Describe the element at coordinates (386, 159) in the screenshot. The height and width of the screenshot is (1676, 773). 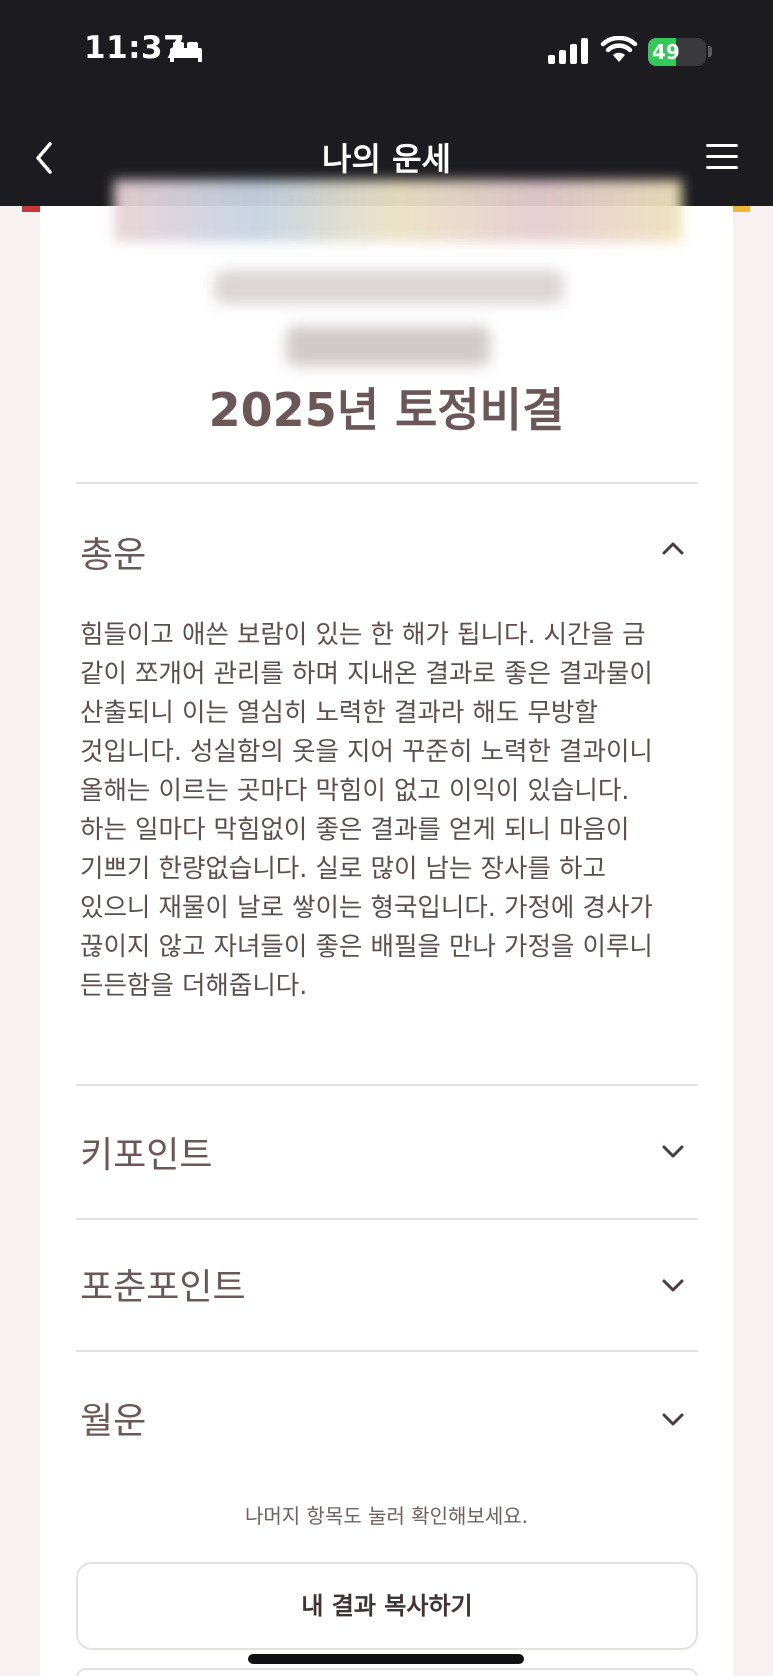
I see `page-title: 나의 운세` at that location.